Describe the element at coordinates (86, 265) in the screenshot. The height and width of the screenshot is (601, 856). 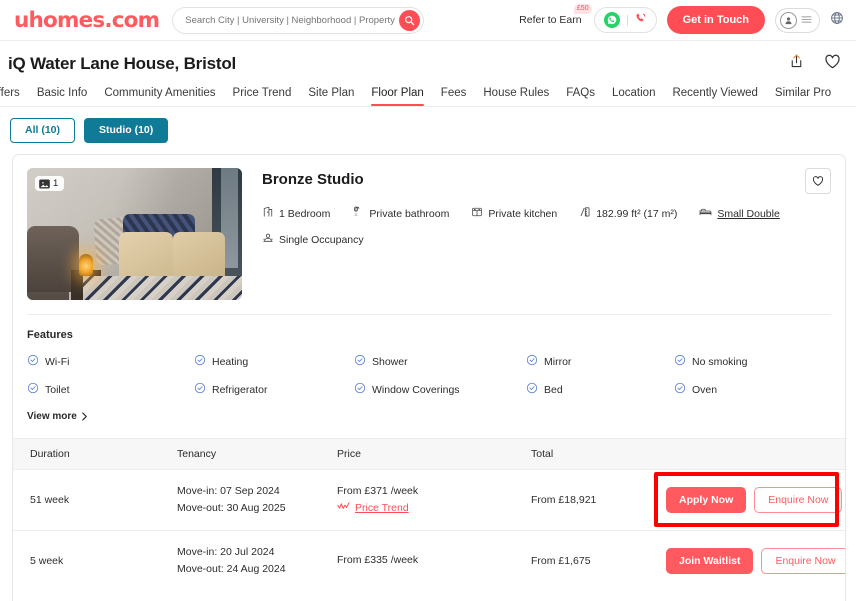
I see `photo-lamp` at that location.